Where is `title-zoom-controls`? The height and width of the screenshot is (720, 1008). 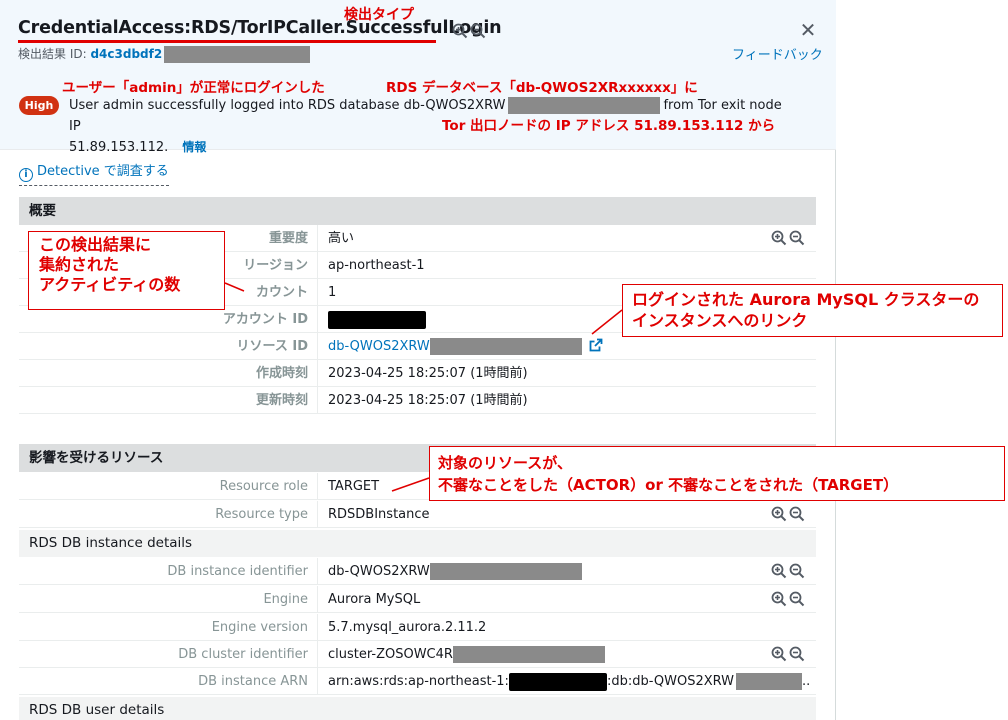 title-zoom-controls is located at coordinates (469, 31).